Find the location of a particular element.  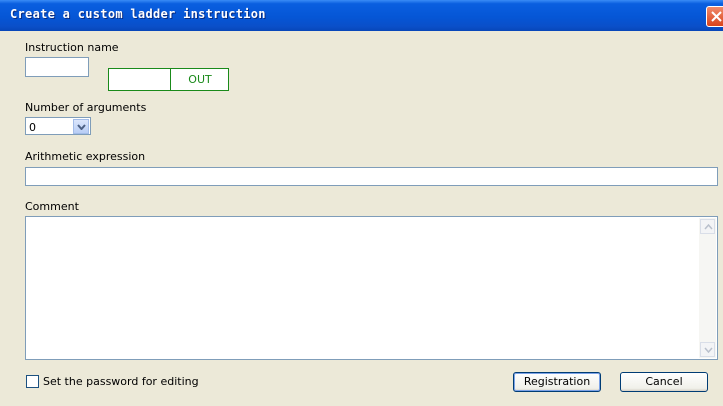

arguments-dropdown-button is located at coordinates (81, 126).